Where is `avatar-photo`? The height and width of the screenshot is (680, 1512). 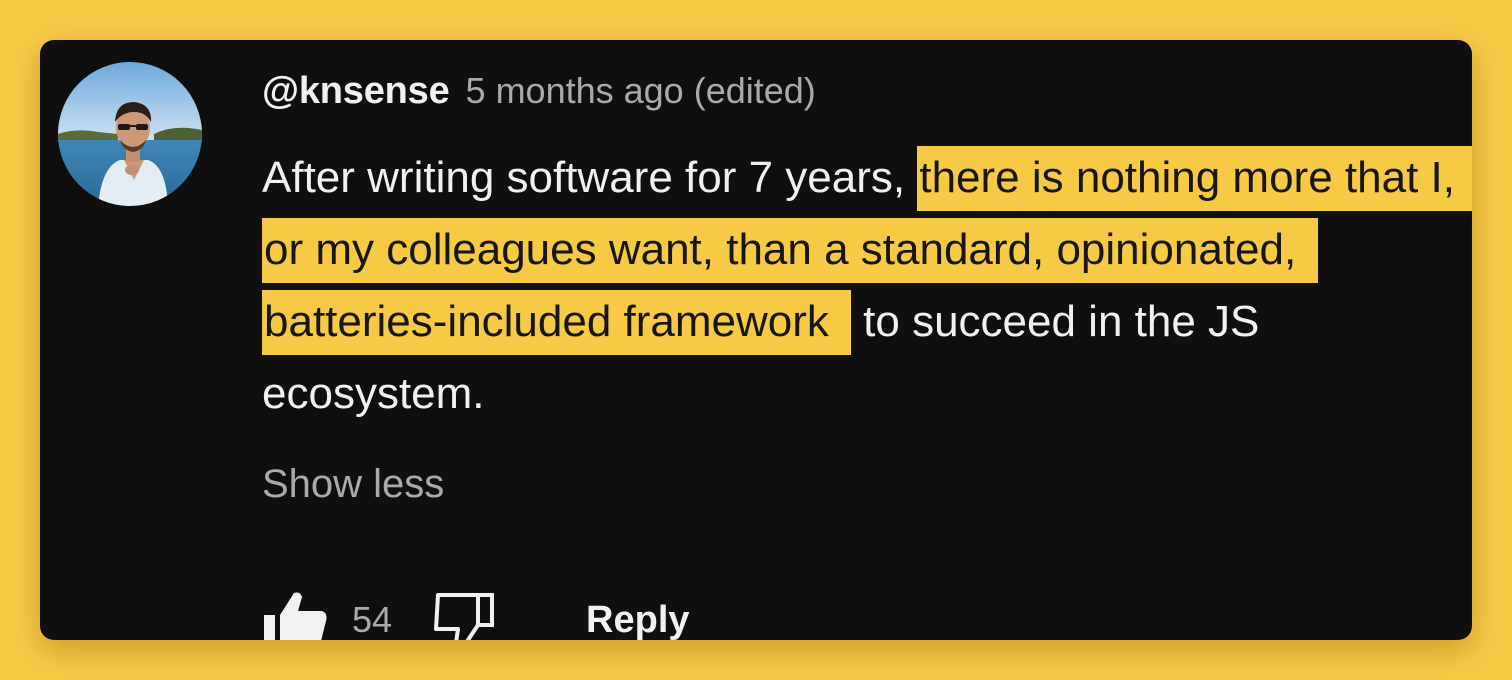 avatar-photo is located at coordinates (130, 134).